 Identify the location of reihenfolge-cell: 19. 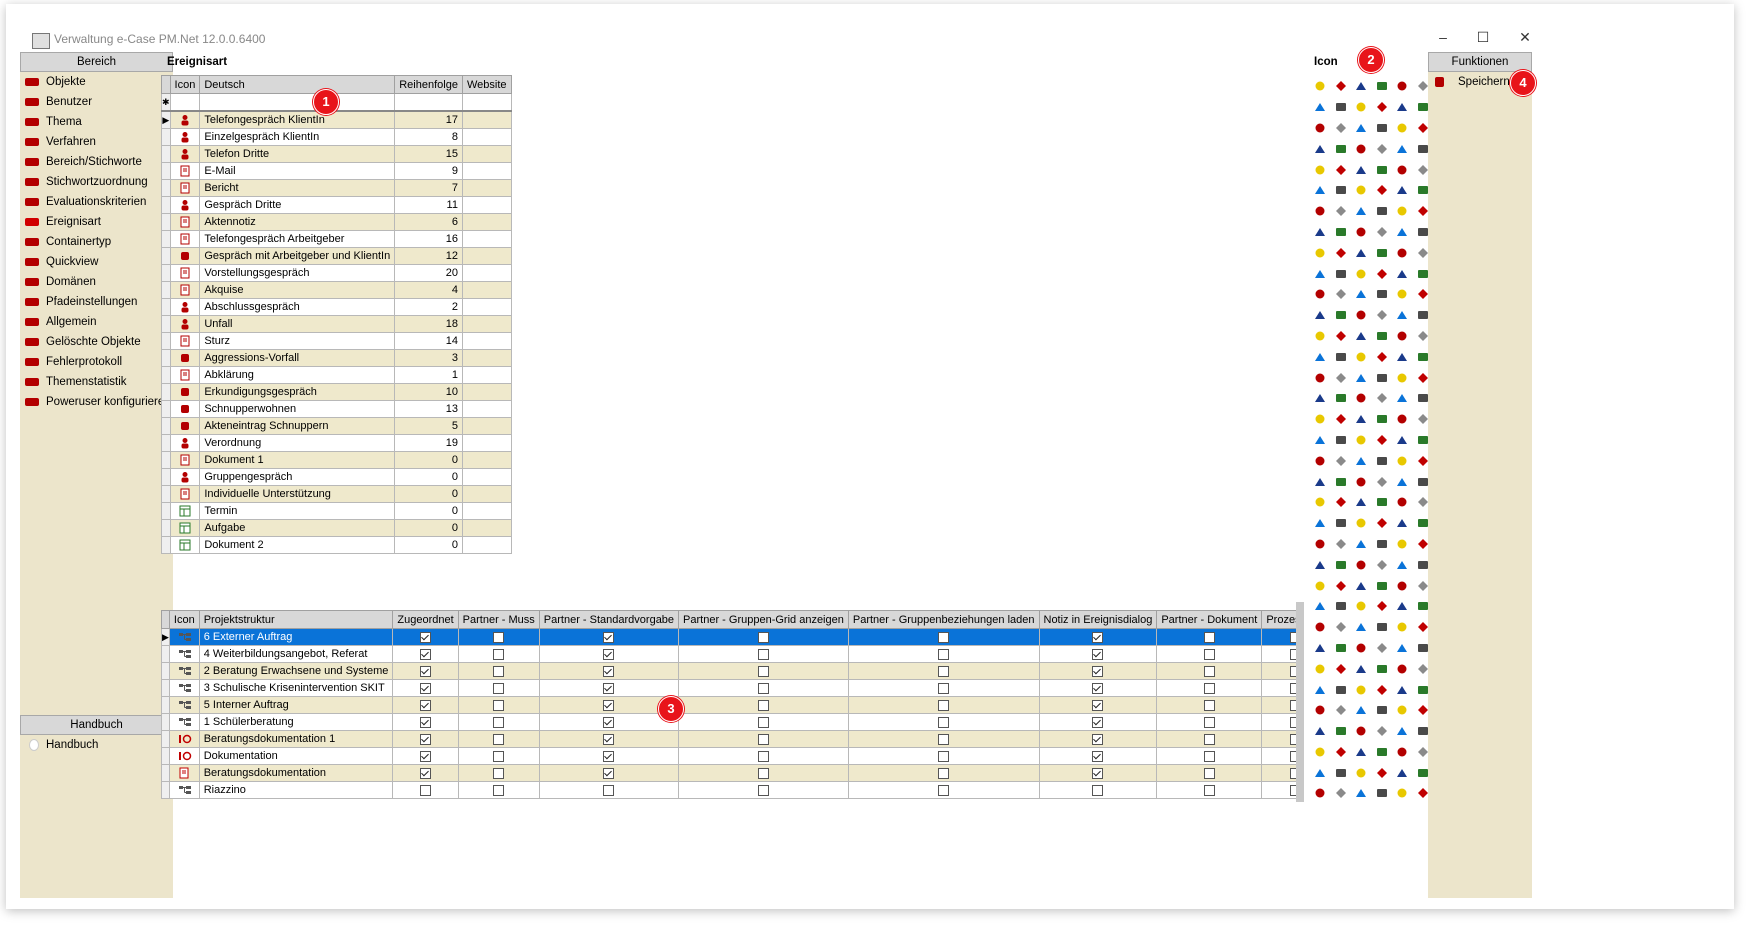
(428, 443).